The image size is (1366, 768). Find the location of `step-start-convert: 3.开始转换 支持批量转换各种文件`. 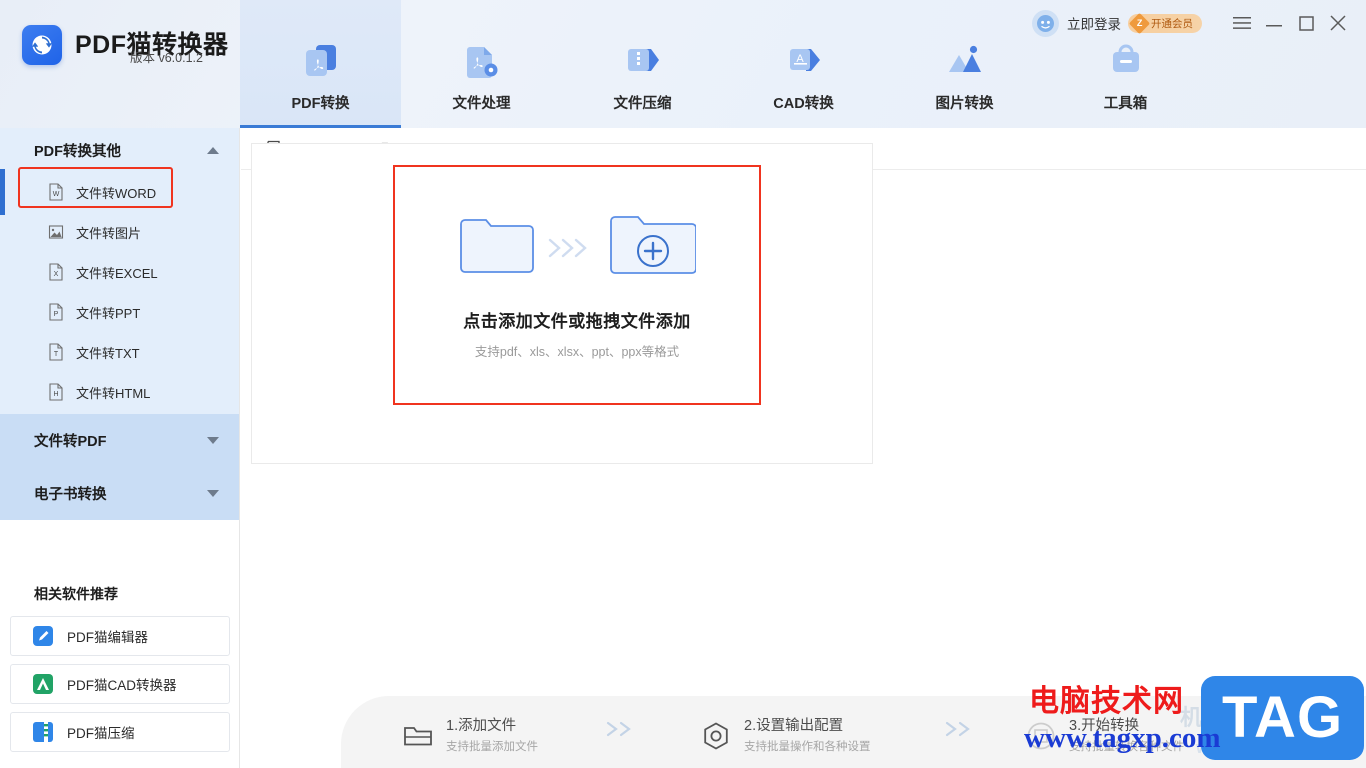

step-start-convert: 3.开始转换 支持批量转换各种文件 is located at coordinates (1105, 735).